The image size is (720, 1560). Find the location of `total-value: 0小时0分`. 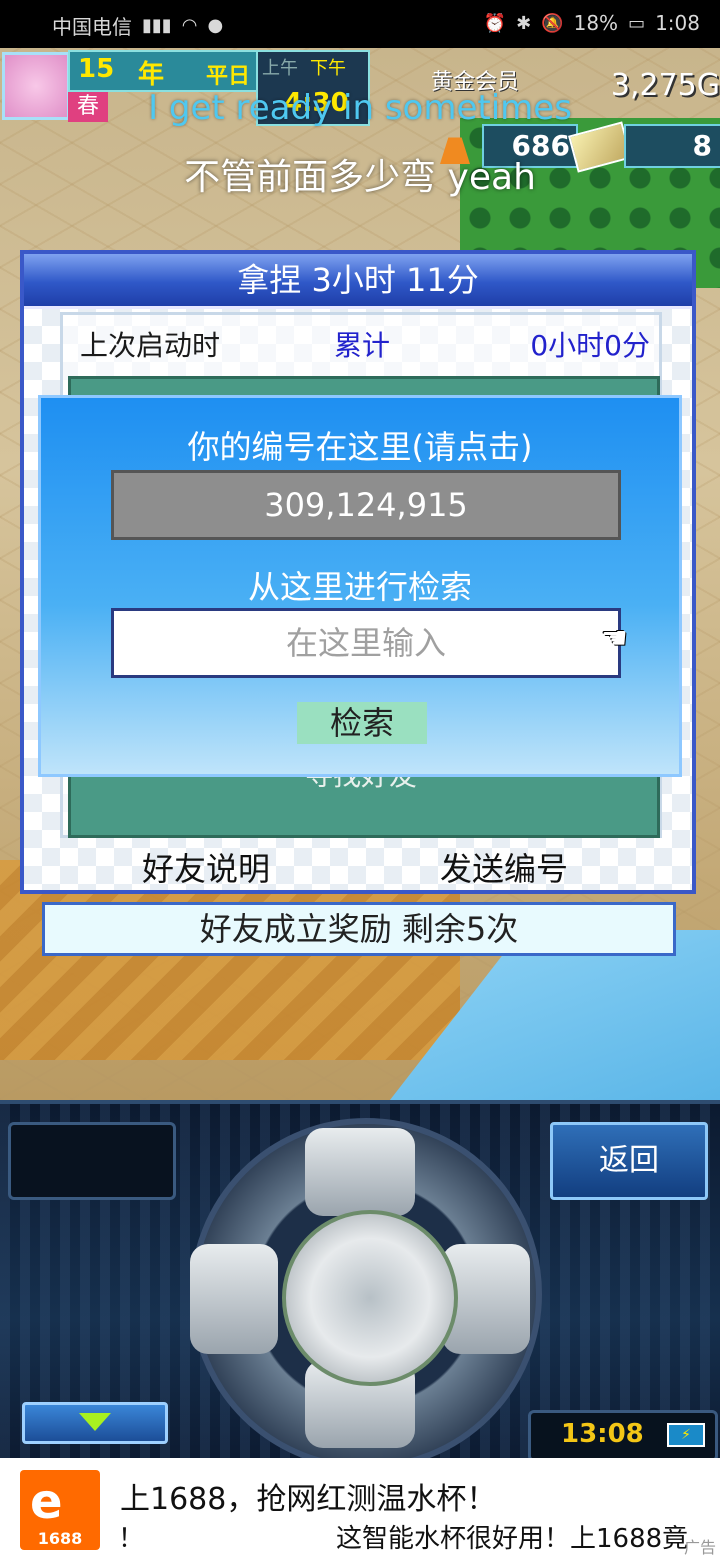

total-value: 0小时0分 is located at coordinates (590, 345).